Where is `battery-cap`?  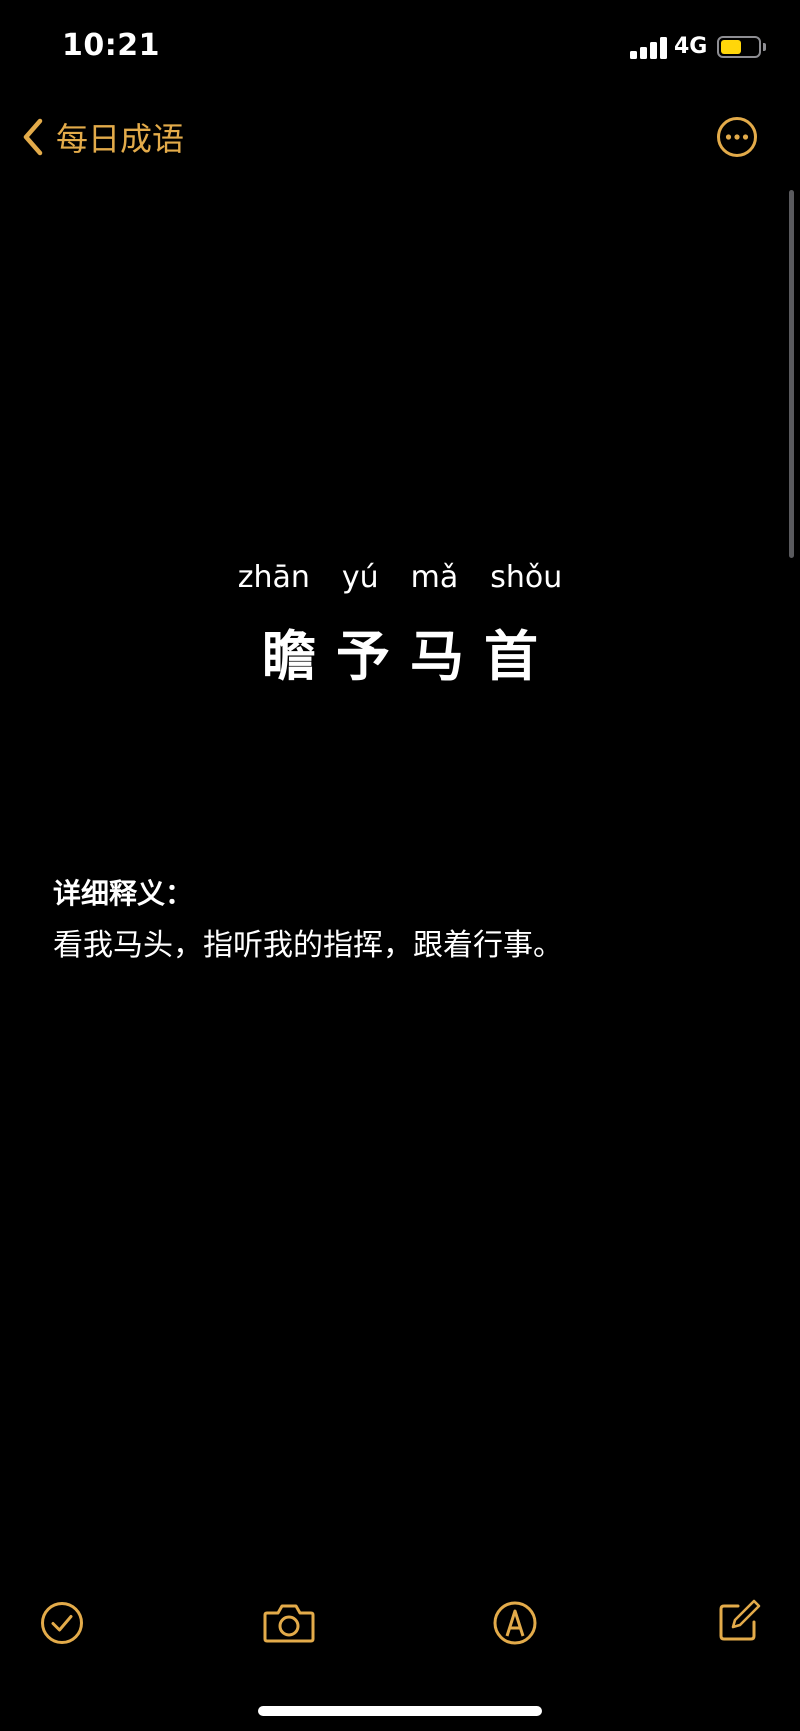 battery-cap is located at coordinates (764, 47).